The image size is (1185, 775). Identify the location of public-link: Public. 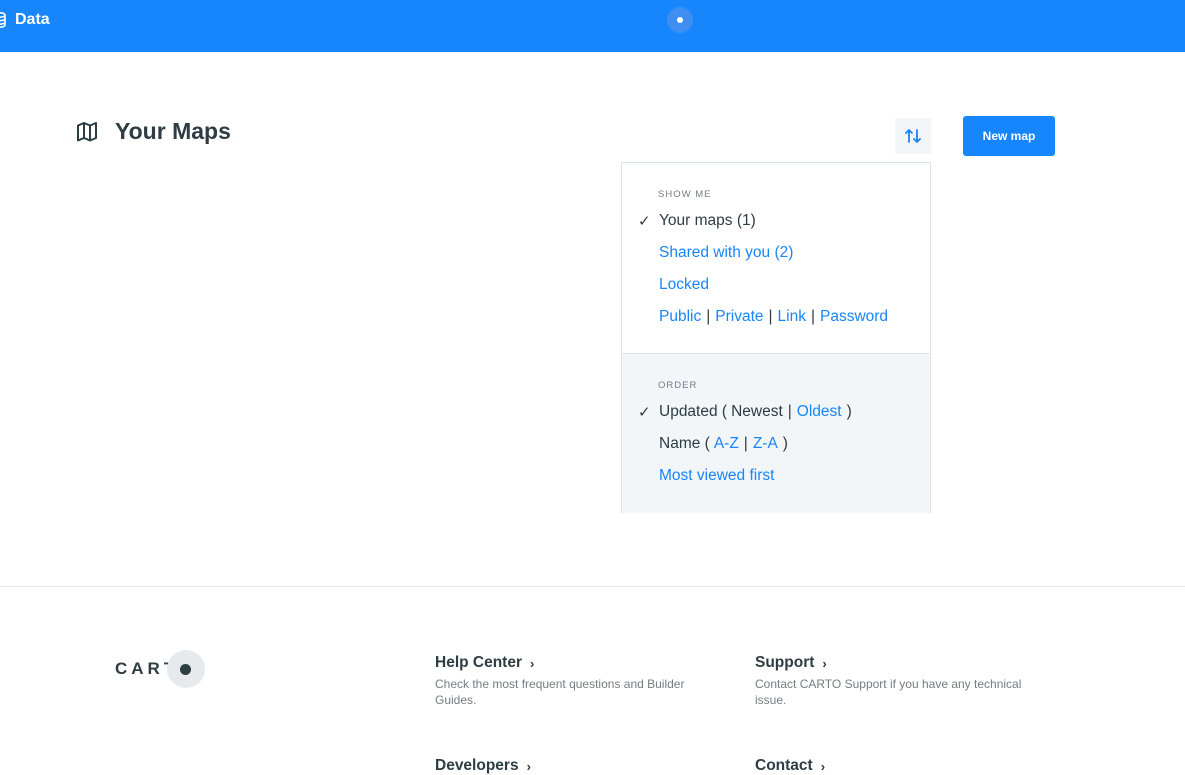
(680, 317).